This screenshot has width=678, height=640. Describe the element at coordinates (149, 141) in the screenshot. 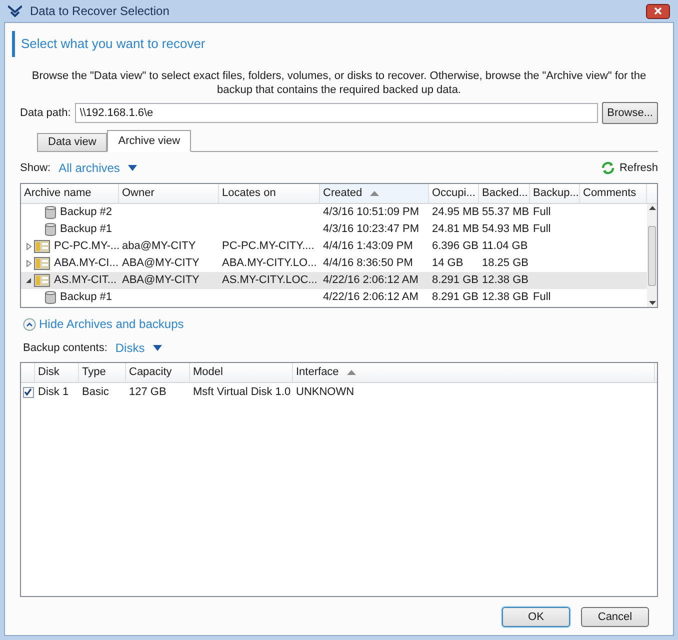

I see `tab: Archive view` at that location.